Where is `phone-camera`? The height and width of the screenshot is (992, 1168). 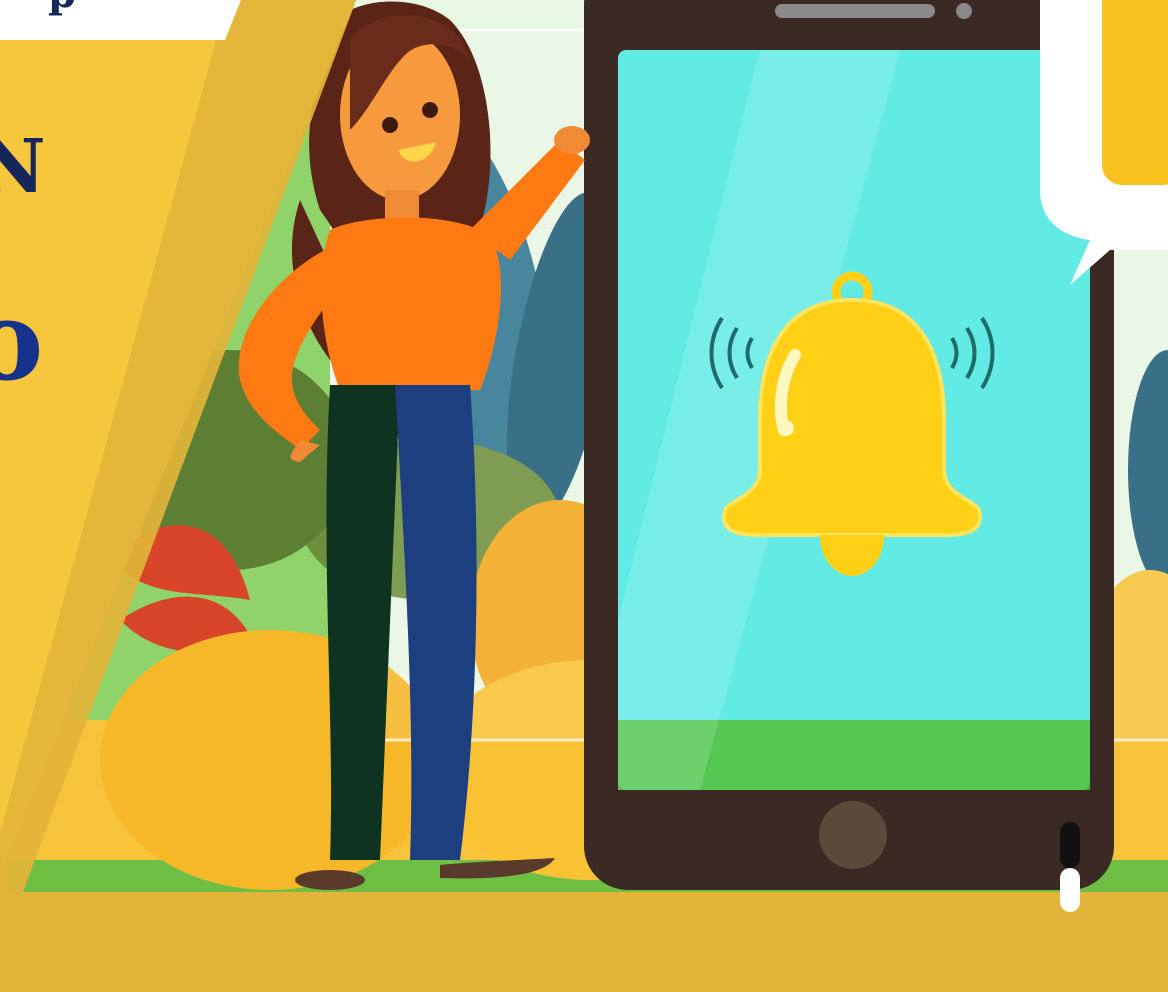 phone-camera is located at coordinates (964, 11).